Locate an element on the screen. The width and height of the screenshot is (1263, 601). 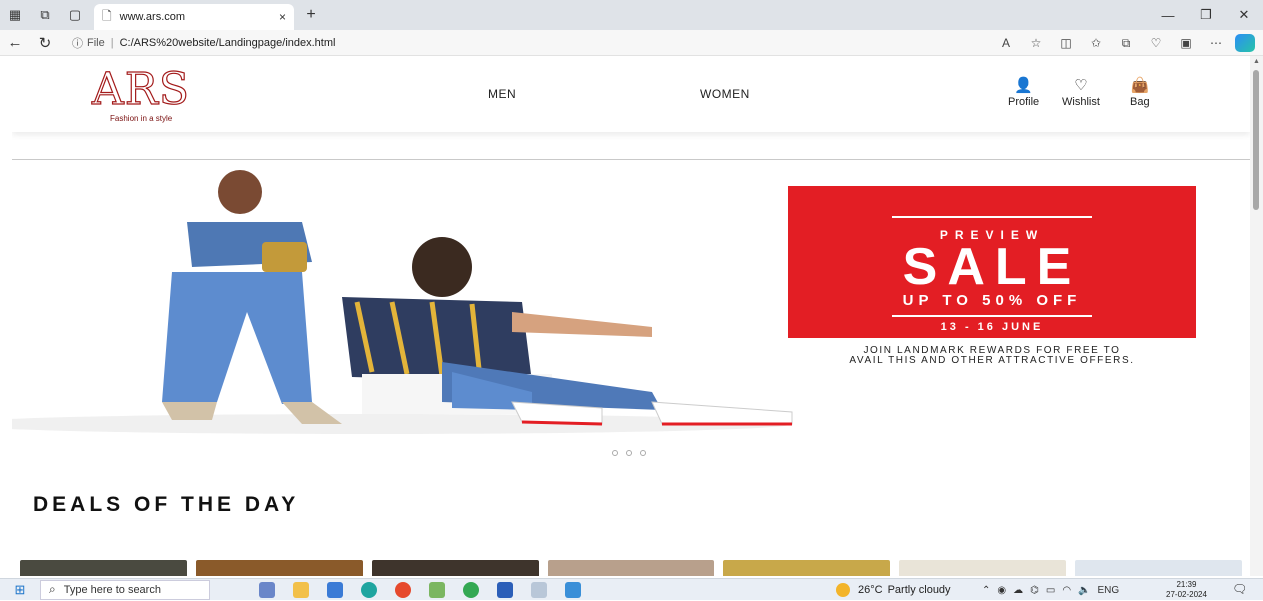
system-tray: ⌃ ◉ ☁ ⌬ ▭ ◠ 🔈 ENG is located at coordinates (1054, 590).